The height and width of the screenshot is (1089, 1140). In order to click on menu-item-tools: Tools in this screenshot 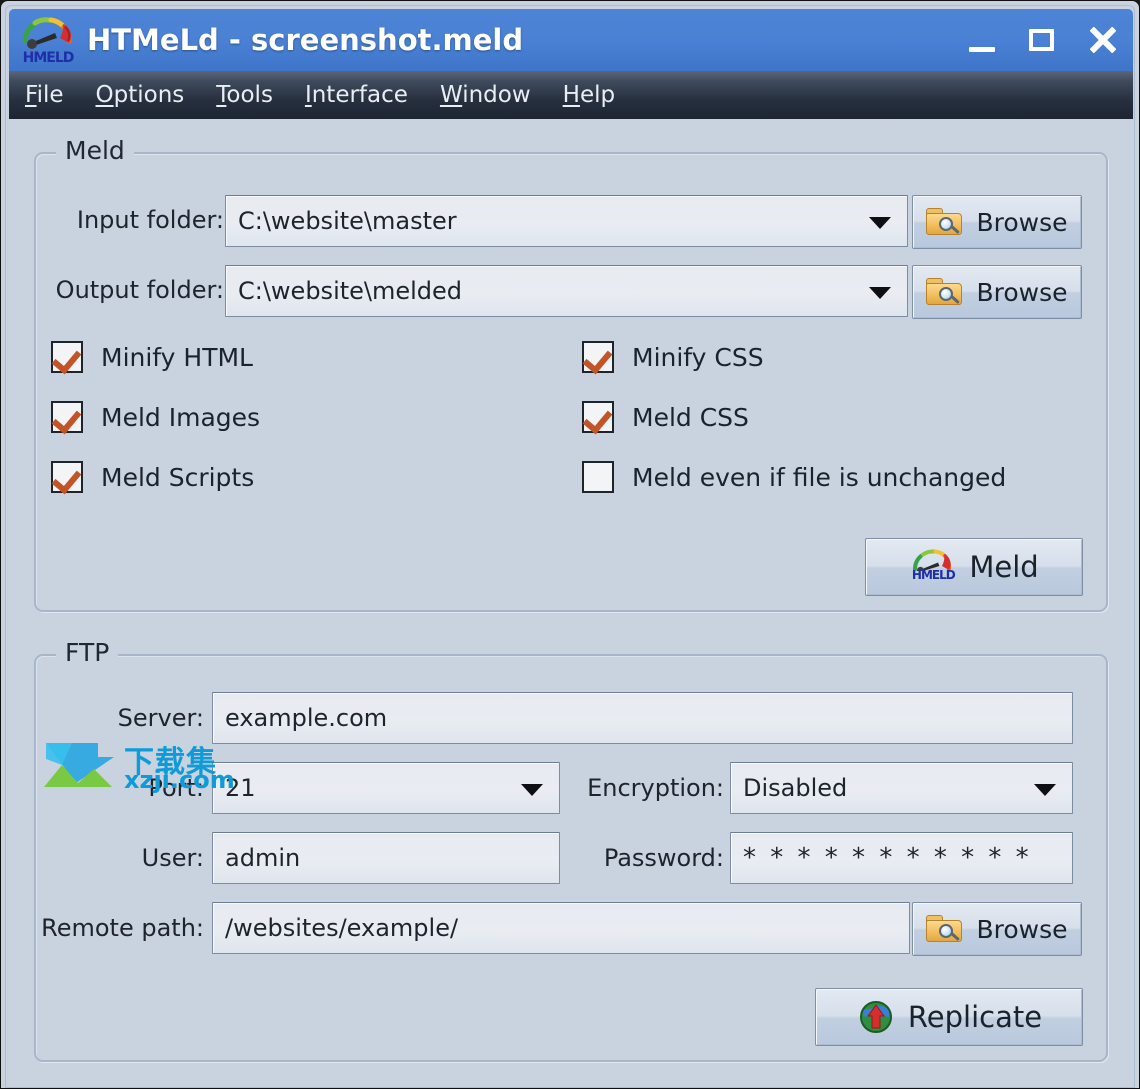, I will do `click(244, 95)`.